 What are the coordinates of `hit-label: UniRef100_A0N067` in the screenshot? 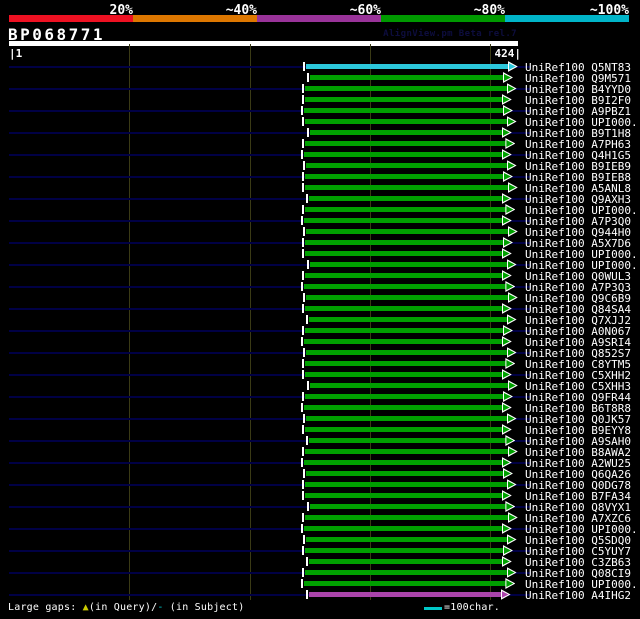 It's located at (578, 331).